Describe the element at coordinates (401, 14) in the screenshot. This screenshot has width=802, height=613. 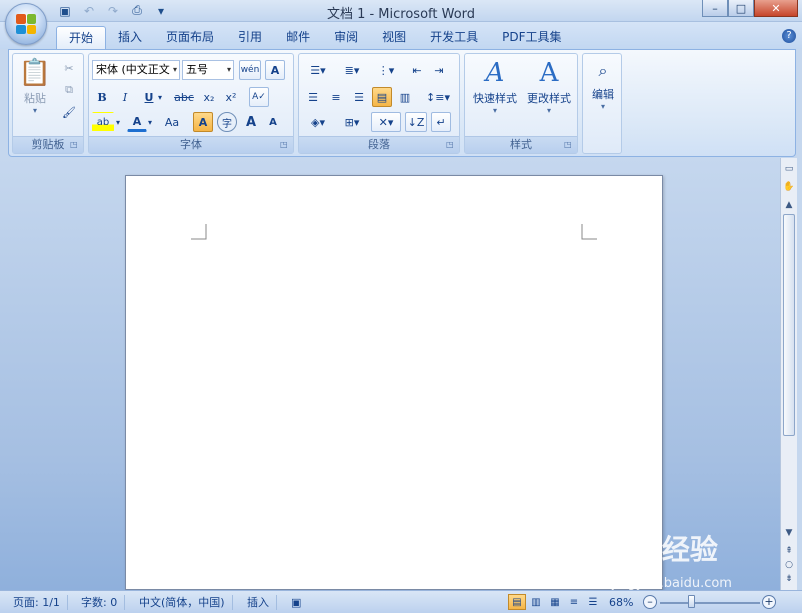
I see `window-title: 文档 1 - Microsoft Word` at that location.